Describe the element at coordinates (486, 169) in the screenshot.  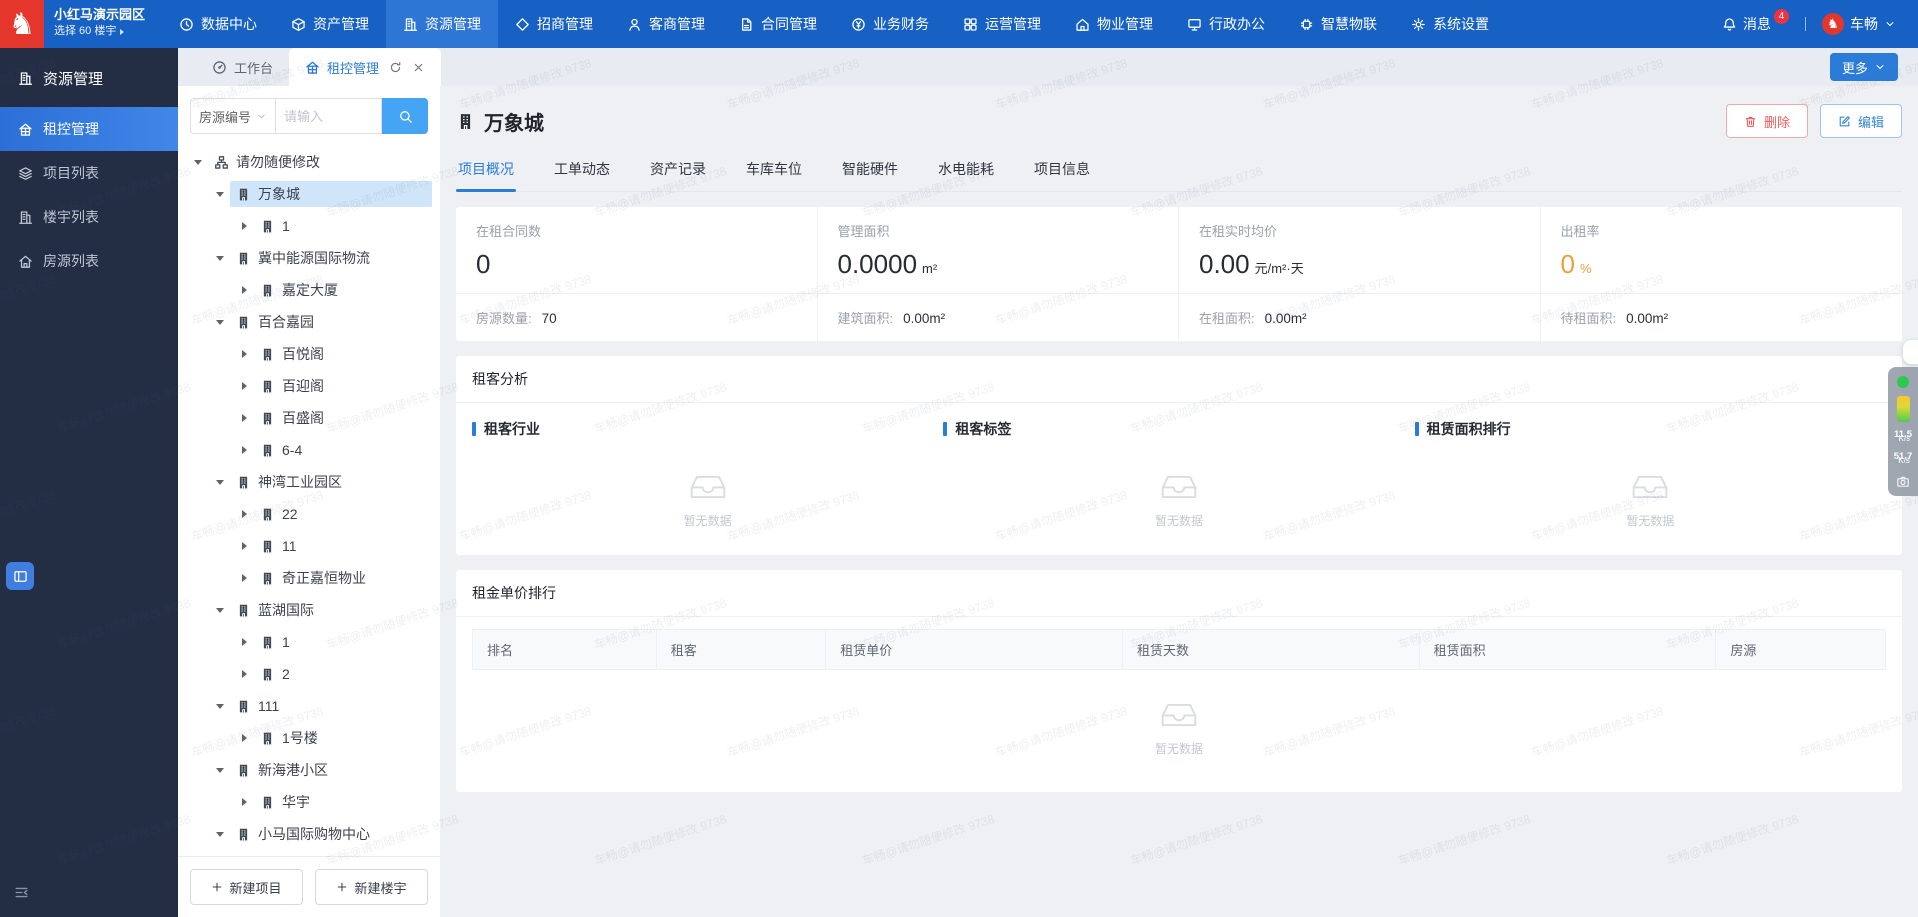
I see `detail-tab-overview: 项目概况` at that location.